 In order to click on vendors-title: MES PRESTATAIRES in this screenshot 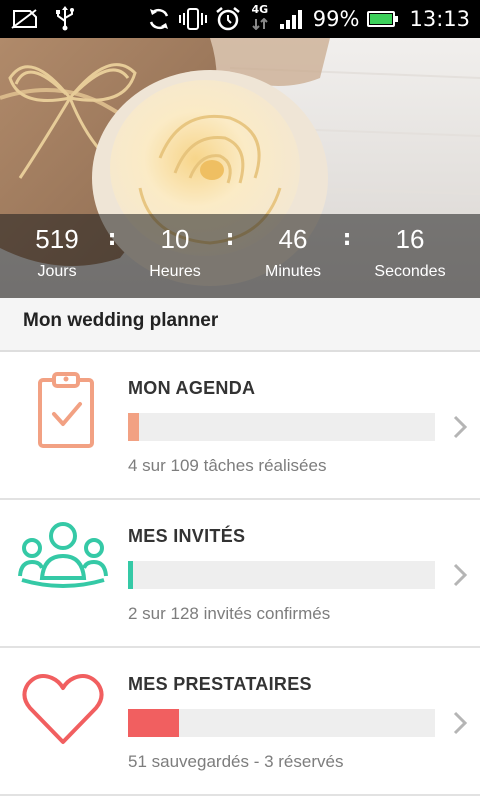, I will do `click(220, 684)`.